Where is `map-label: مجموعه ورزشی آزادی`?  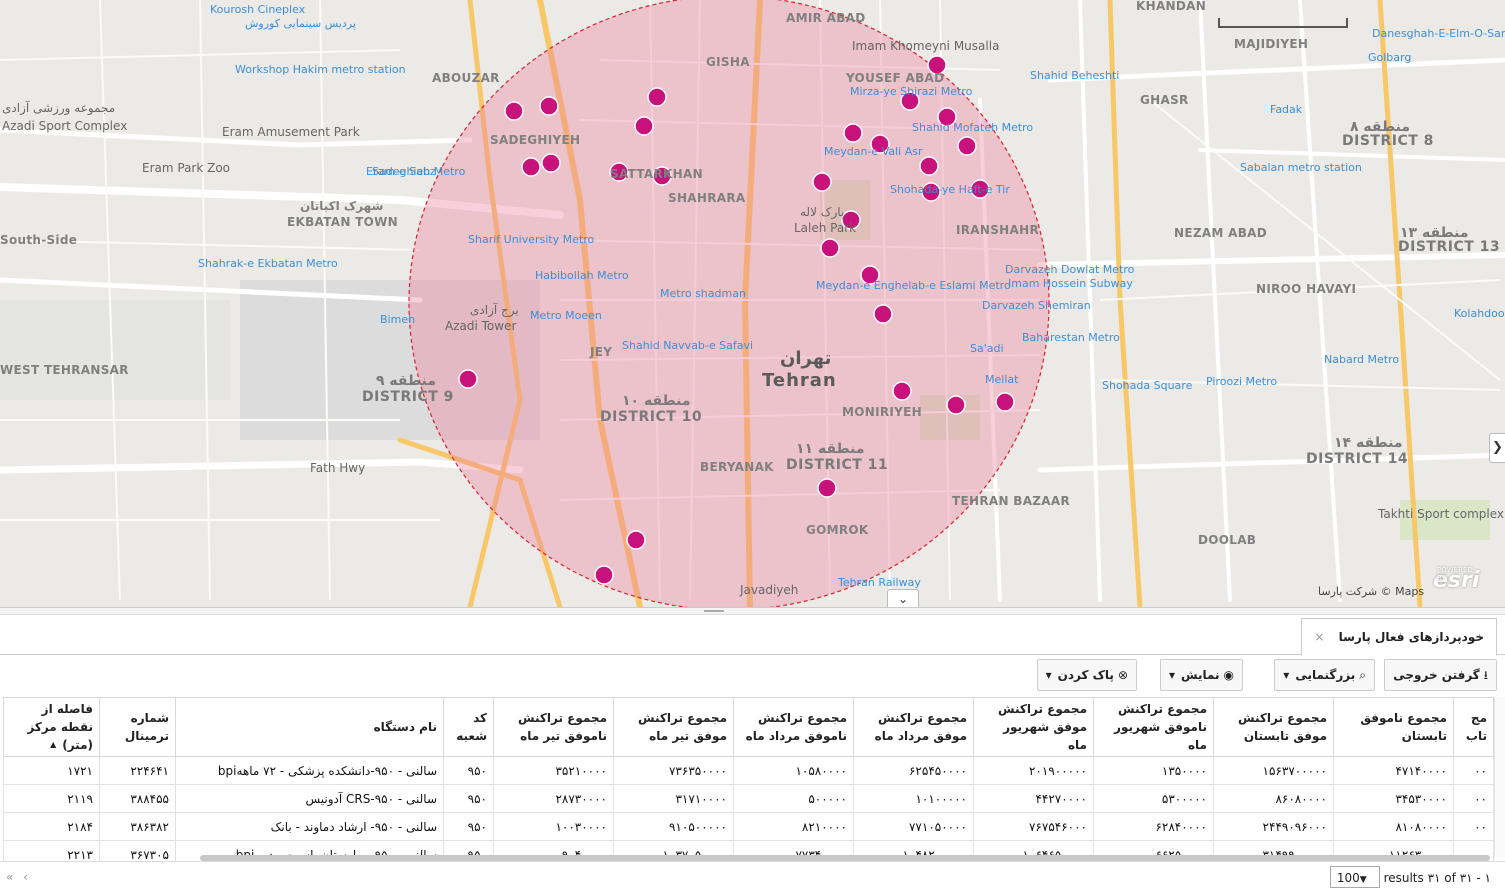
map-label: مجموعه ورزشی آزادی is located at coordinates (59, 108).